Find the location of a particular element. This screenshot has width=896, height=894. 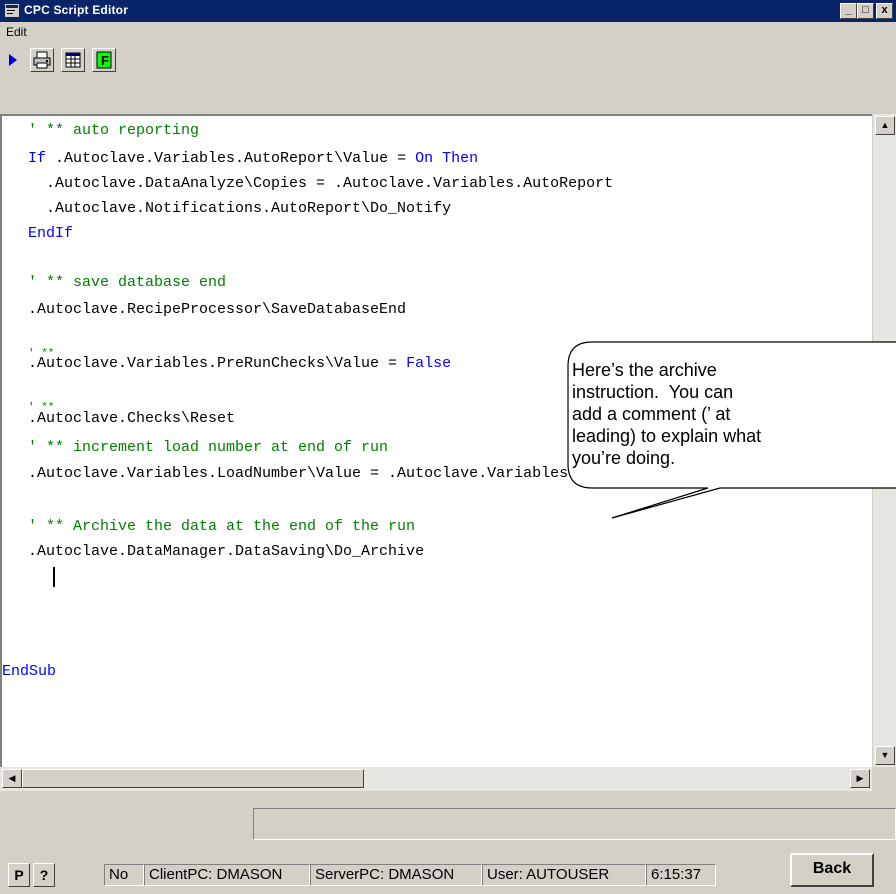

status-no: No is located at coordinates (124, 875).